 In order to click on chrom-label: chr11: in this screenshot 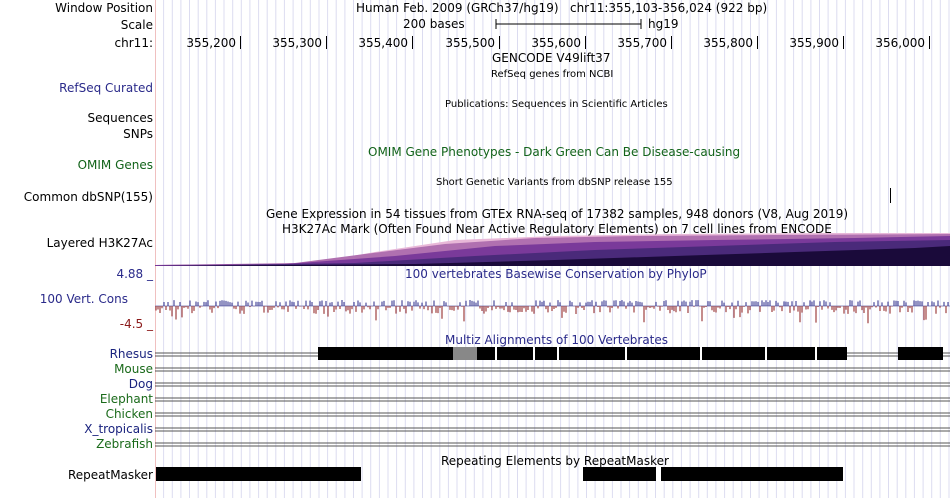, I will do `click(133, 43)`.